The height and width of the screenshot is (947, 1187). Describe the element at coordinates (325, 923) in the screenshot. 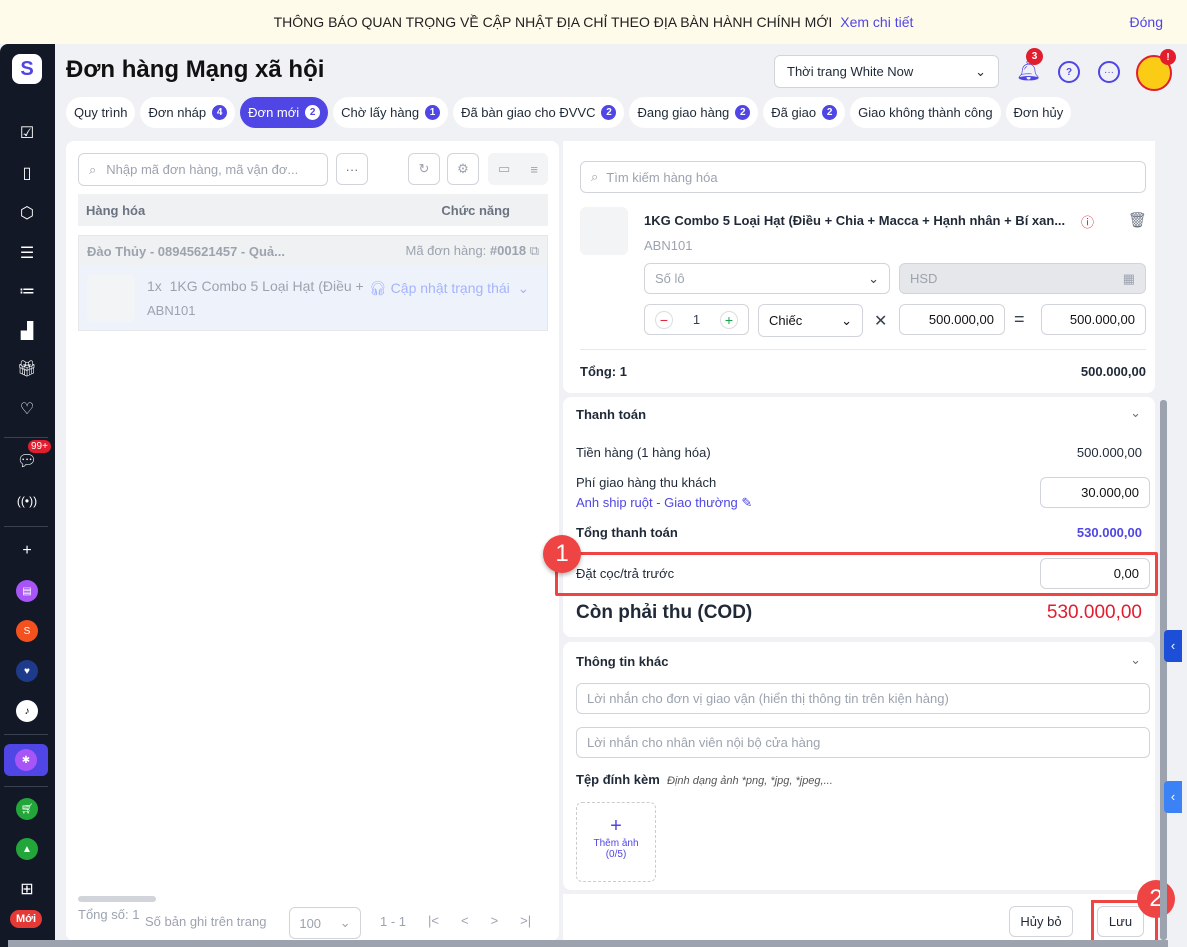

I see `per-page-select: 100 ⌄` at that location.